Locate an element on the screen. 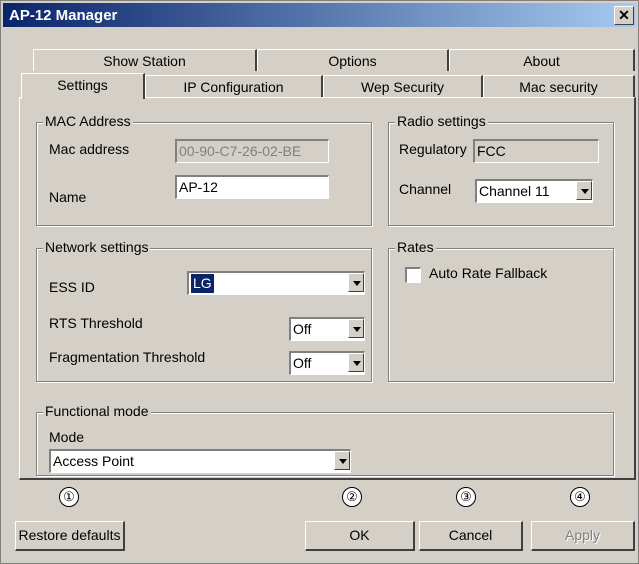 The height and width of the screenshot is (564, 639). apply-button: Apply is located at coordinates (583, 536).